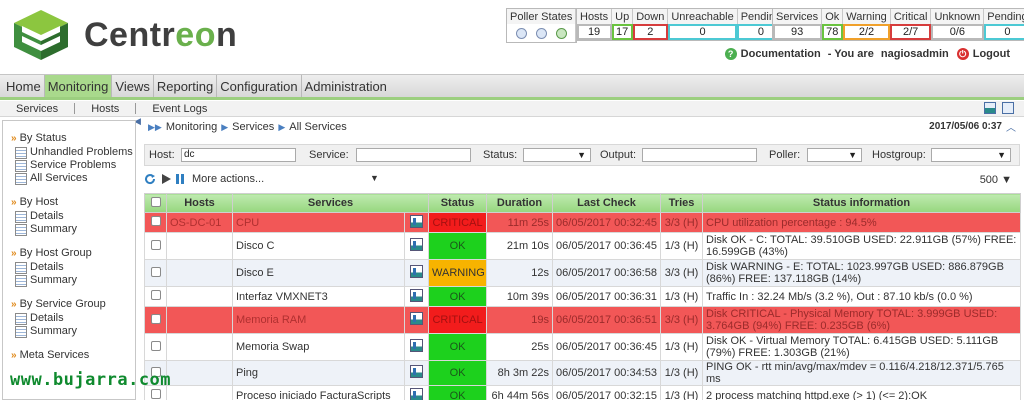  Describe the element at coordinates (862, 203) in the screenshot. I see `col-status-information: Status information` at that location.